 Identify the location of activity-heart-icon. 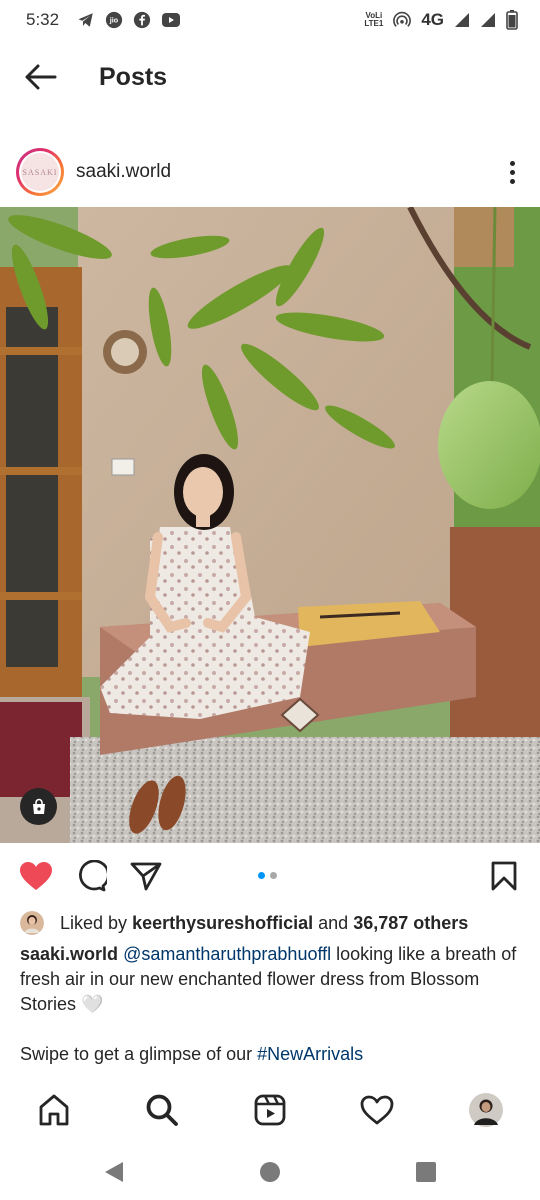
(377, 1110).